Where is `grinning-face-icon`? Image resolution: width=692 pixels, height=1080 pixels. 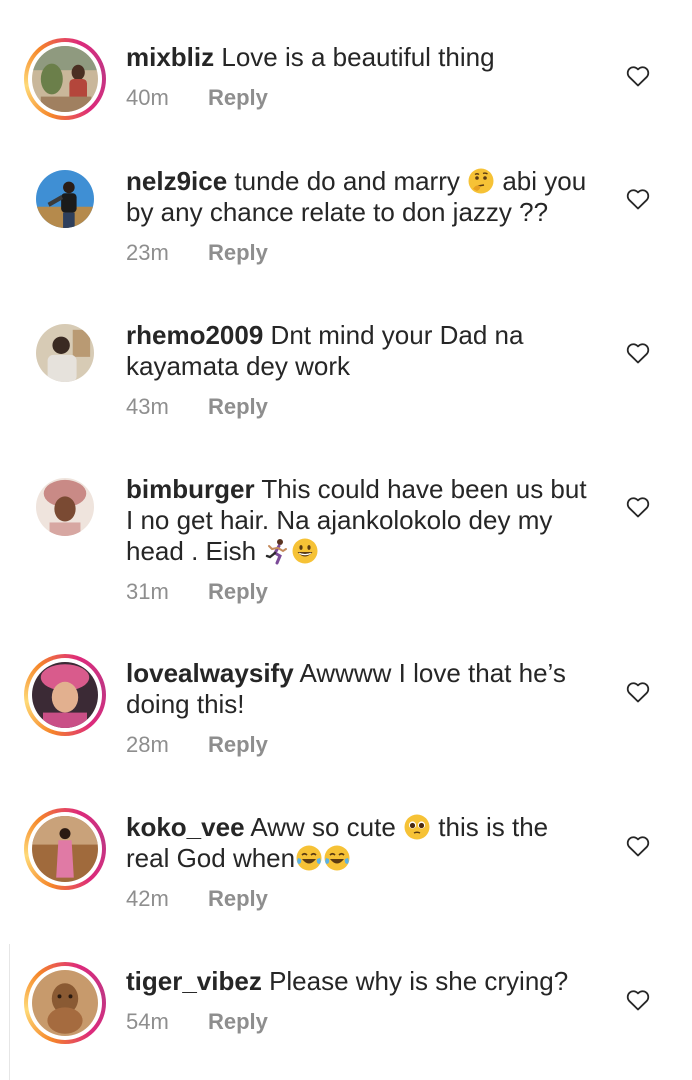
grinning-face-icon is located at coordinates (305, 551).